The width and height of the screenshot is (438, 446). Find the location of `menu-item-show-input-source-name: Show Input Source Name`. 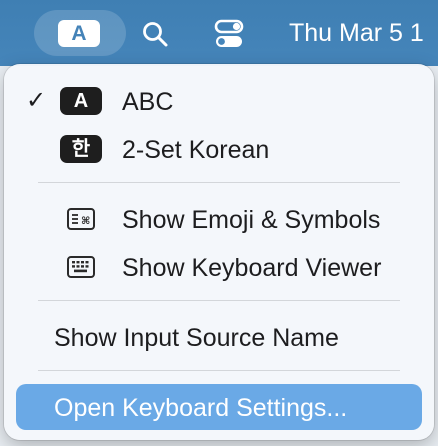

menu-item-show-input-source-name: Show Input Source Name is located at coordinates (219, 337).